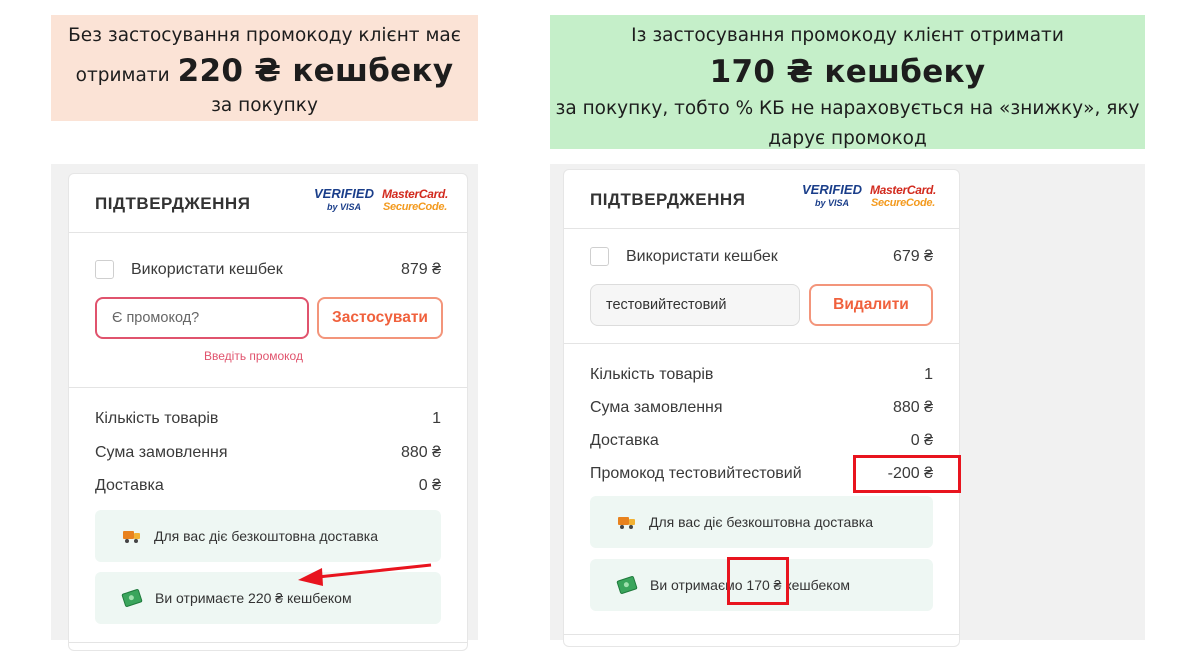  What do you see at coordinates (156, 318) in the screenshot?
I see `promo-code-placeholder: Є промокод?` at bounding box center [156, 318].